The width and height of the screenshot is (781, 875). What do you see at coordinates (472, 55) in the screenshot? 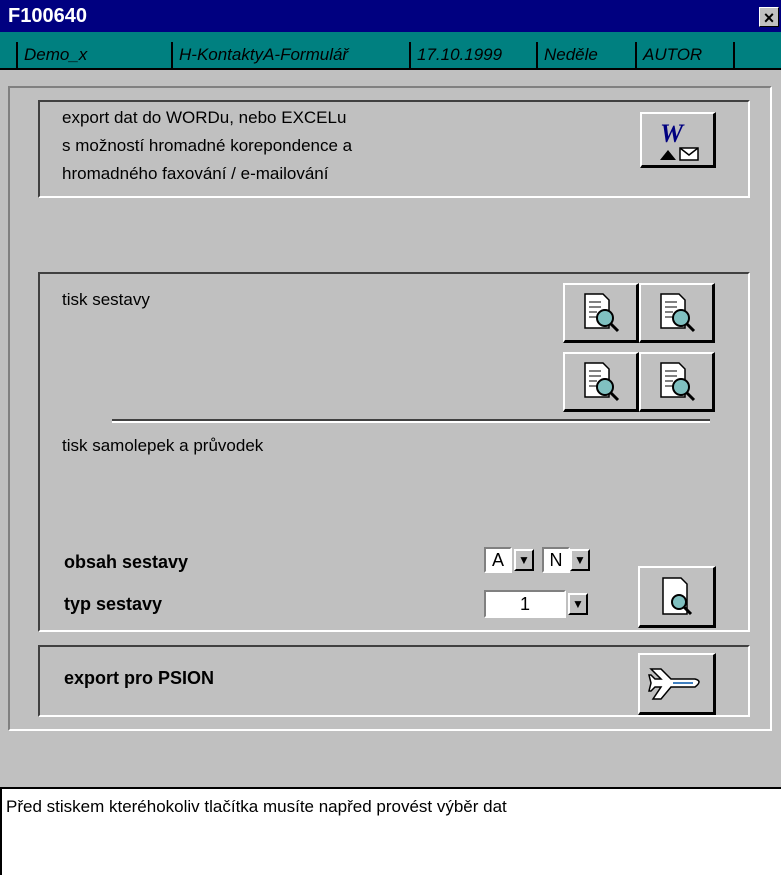
I see `info-date: 17.10.1999` at bounding box center [472, 55].